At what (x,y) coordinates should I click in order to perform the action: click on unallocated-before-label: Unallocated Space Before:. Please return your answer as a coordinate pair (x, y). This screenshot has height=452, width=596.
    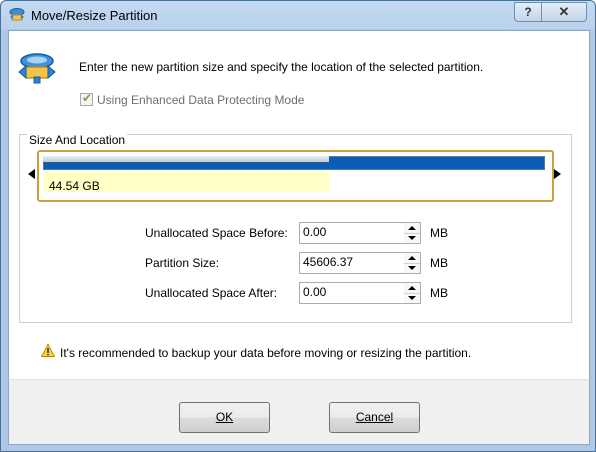
    Looking at the image, I should click on (216, 233).